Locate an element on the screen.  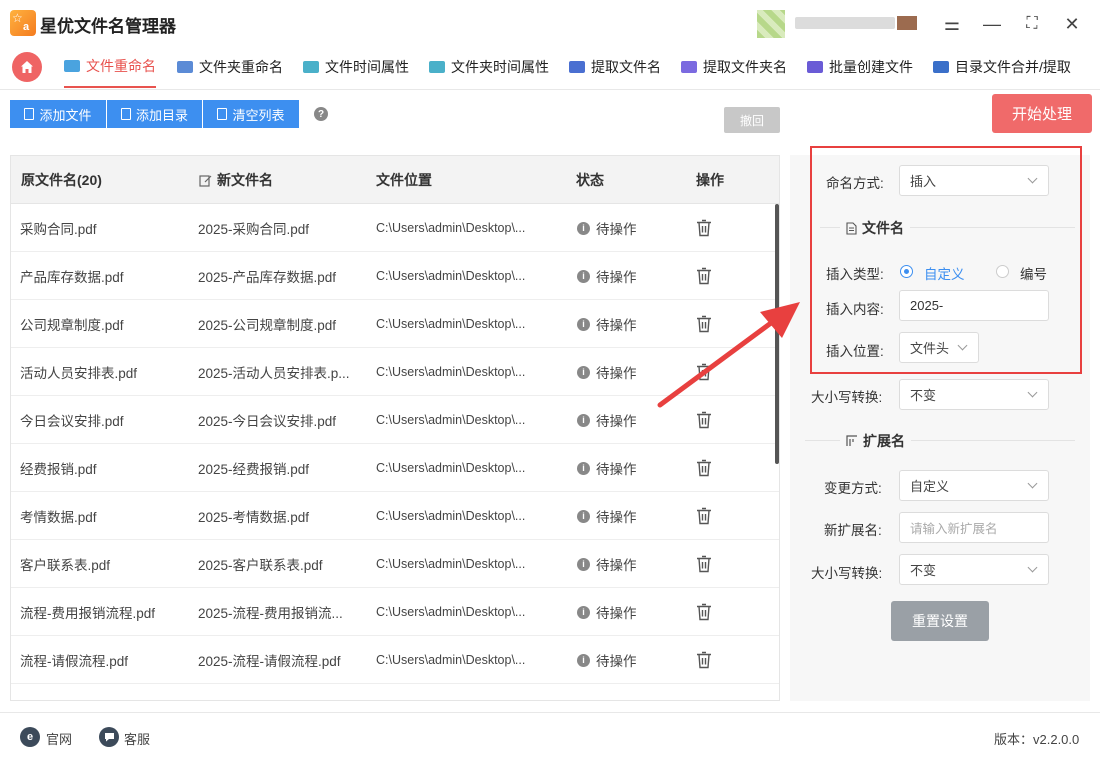
header-original-name: 原文件名(20) is located at coordinates (61, 180).